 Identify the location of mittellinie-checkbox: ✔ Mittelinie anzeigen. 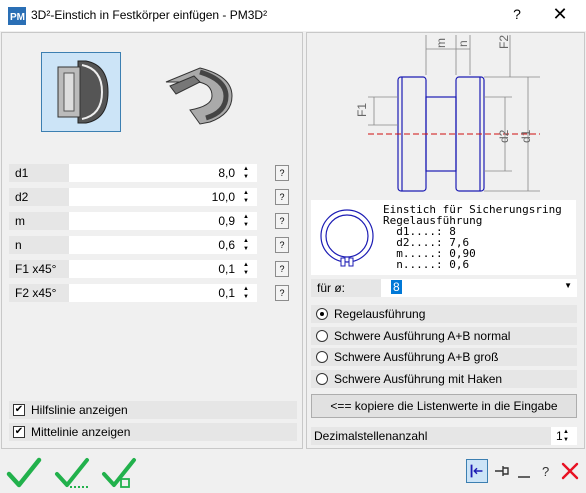
(153, 432).